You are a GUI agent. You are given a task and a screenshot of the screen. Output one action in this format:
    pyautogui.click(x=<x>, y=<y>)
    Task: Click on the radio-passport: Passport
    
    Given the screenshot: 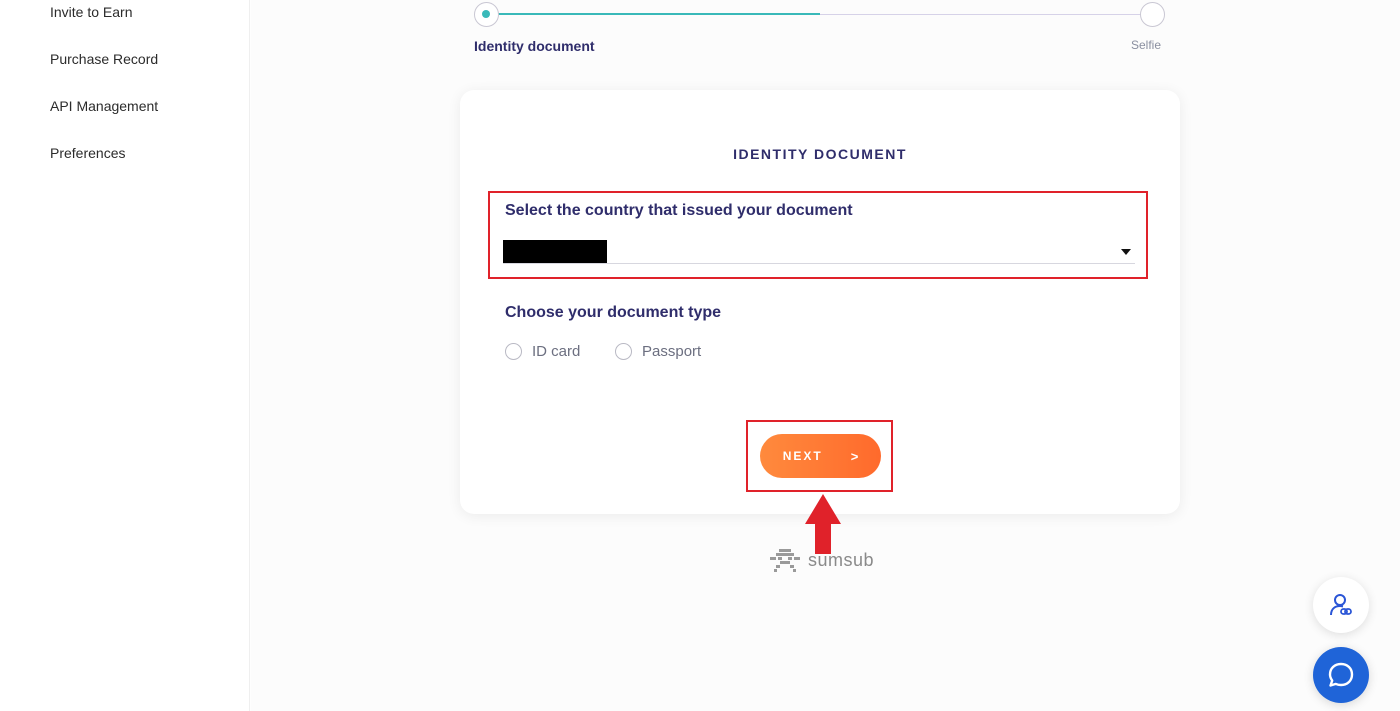 What is the action you would take?
    pyautogui.click(x=658, y=351)
    